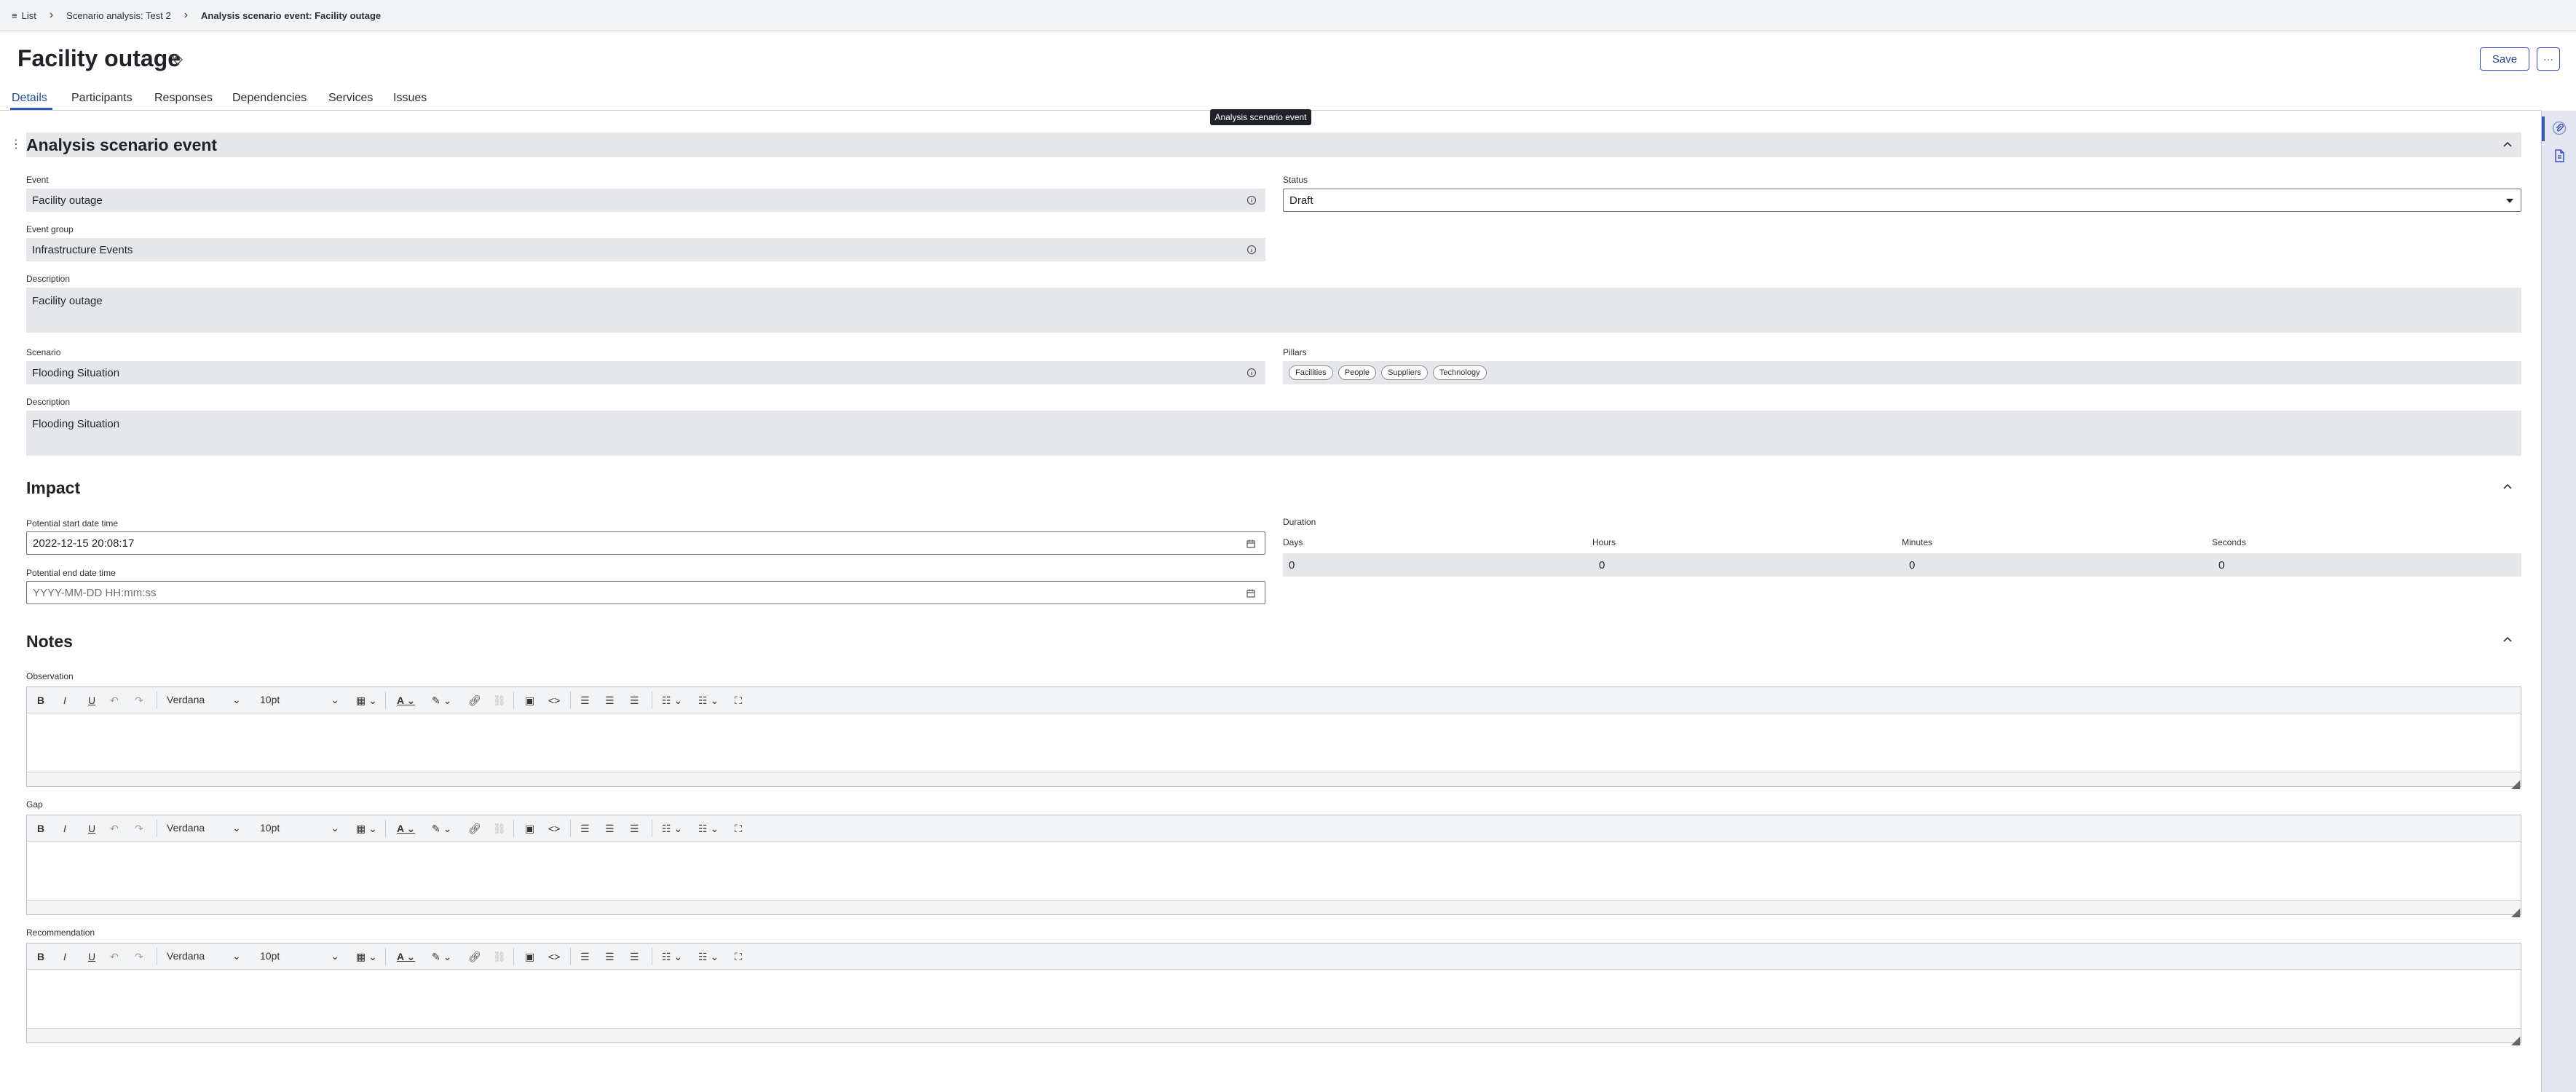  What do you see at coordinates (118, 15) in the screenshot?
I see `breadcrumb-scenario-link: Scenario analysis: Test 2` at bounding box center [118, 15].